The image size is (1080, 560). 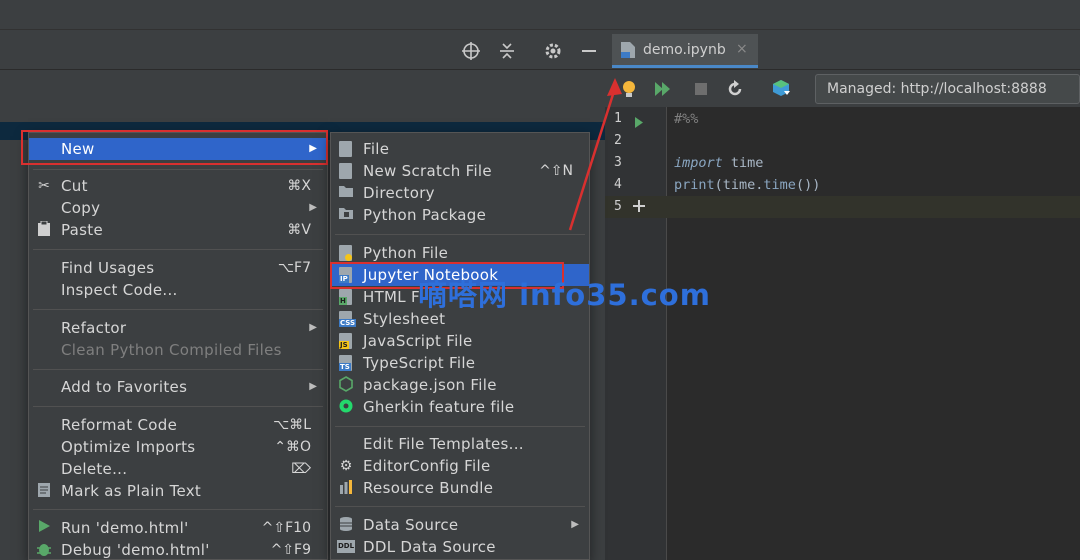 I want to click on func-print: print, so click(x=694, y=185).